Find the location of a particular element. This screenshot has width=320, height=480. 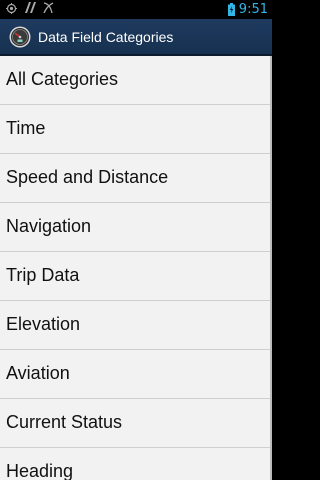

list-item-label: Time is located at coordinates (26, 128).